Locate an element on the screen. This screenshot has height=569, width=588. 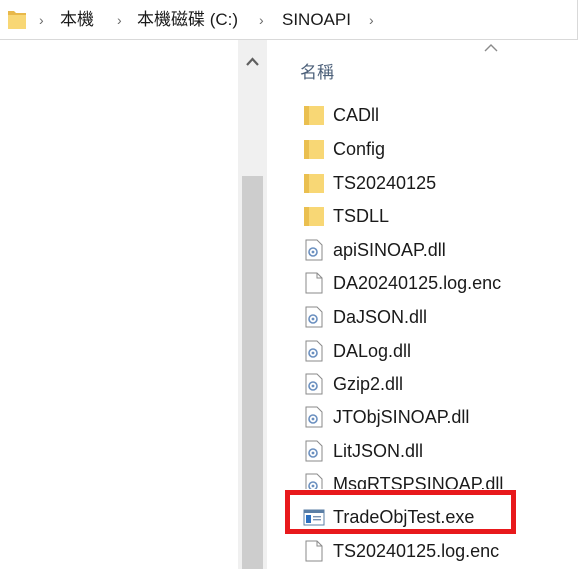
file-name: Config is located at coordinates (359, 149).